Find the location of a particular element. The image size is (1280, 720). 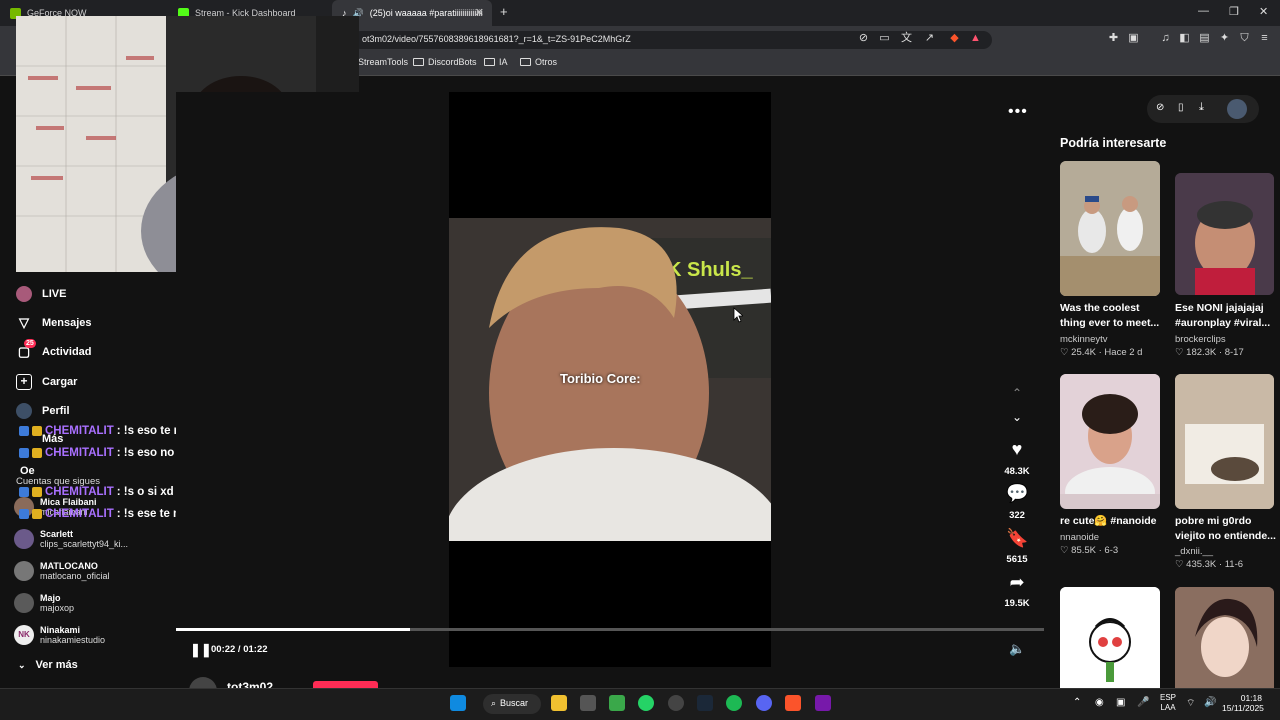

recommended-stats: ♡ 85.5K · 6-3 is located at coordinates (1089, 550).